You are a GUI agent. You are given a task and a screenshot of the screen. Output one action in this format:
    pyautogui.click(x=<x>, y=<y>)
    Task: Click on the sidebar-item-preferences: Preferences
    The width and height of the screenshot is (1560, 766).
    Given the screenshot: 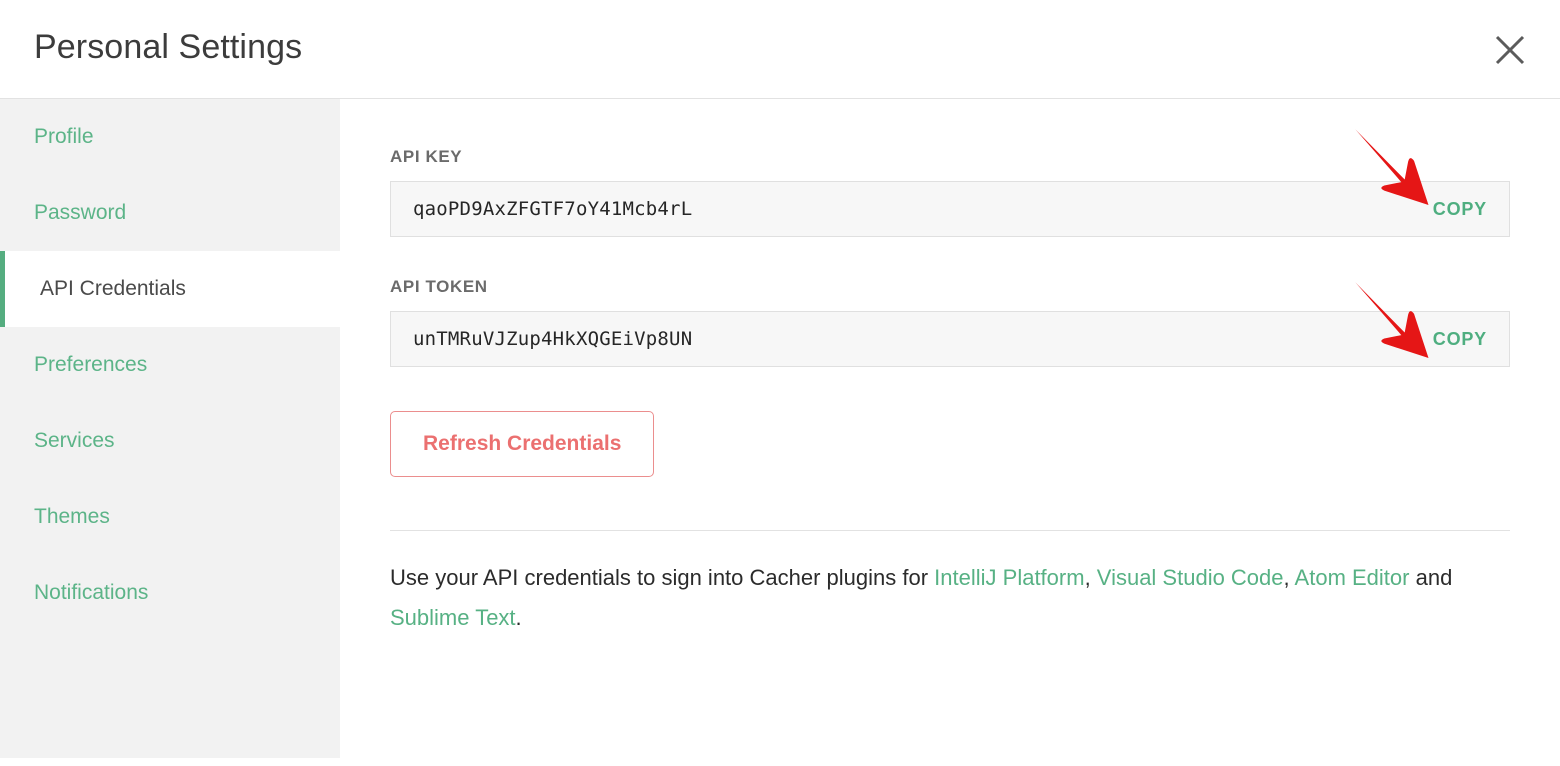 What is the action you would take?
    pyautogui.click(x=170, y=365)
    